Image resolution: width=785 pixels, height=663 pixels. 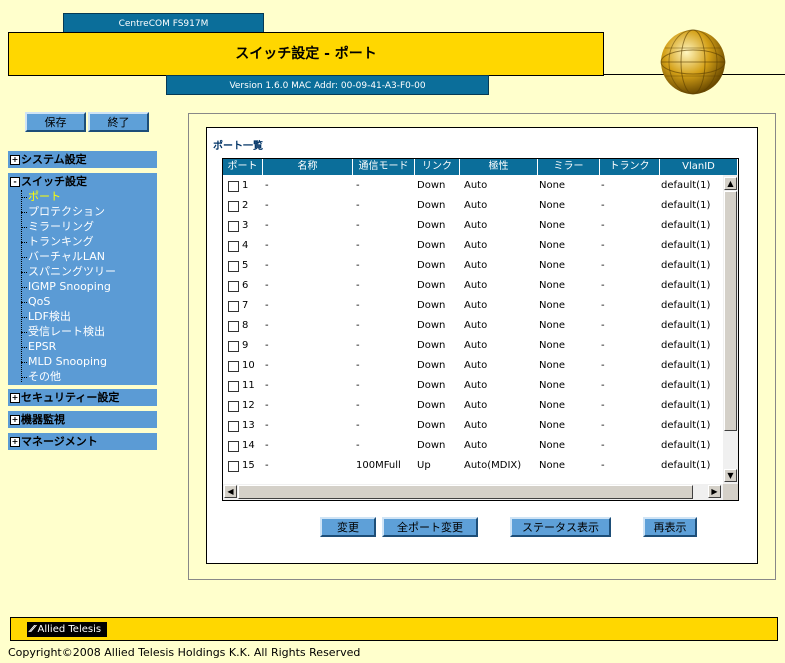 I want to click on nav-security-settings: + セキュリティー設定, so click(x=82, y=397).